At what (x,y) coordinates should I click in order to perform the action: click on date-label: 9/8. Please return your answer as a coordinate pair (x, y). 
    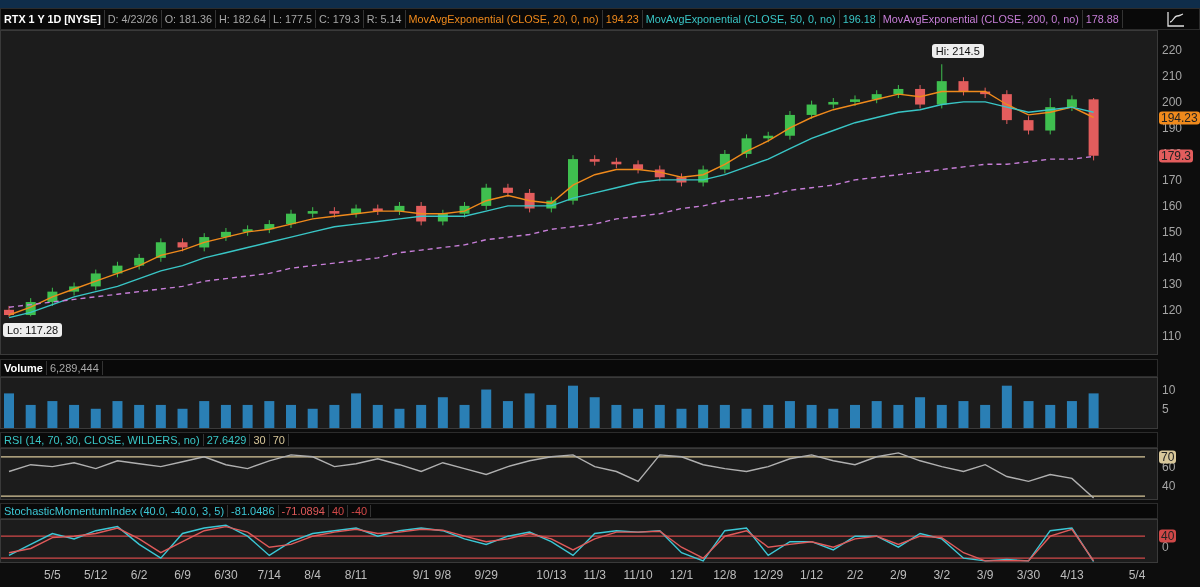
    Looking at the image, I should click on (443, 575).